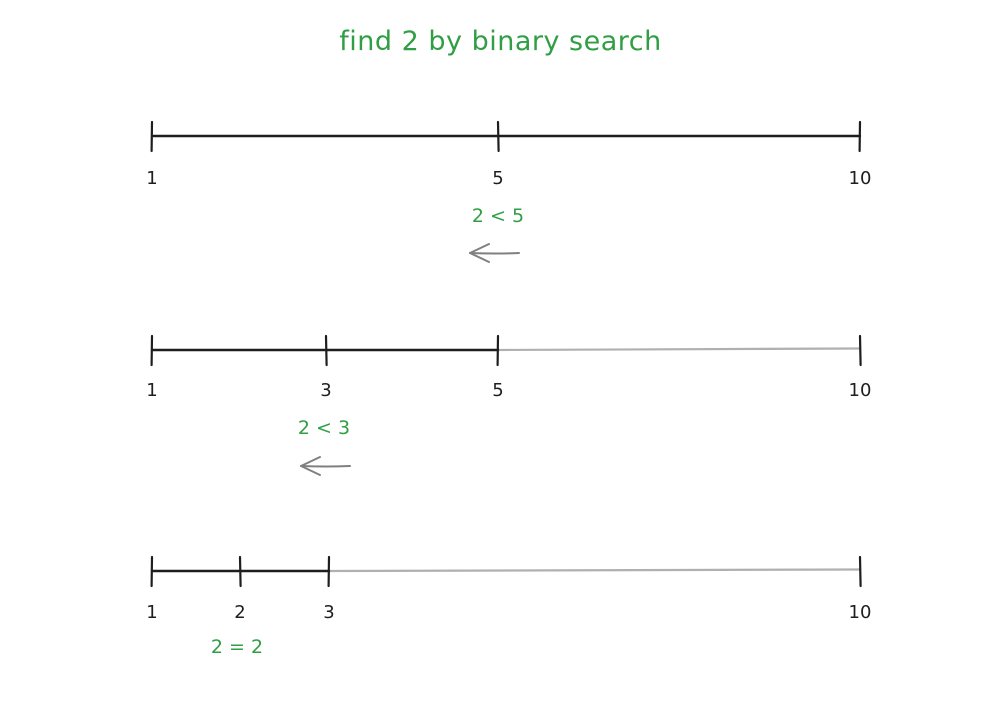 The image size is (1001, 720). Describe the element at coordinates (240, 612) in the screenshot. I see `tick-label: 2` at that location.